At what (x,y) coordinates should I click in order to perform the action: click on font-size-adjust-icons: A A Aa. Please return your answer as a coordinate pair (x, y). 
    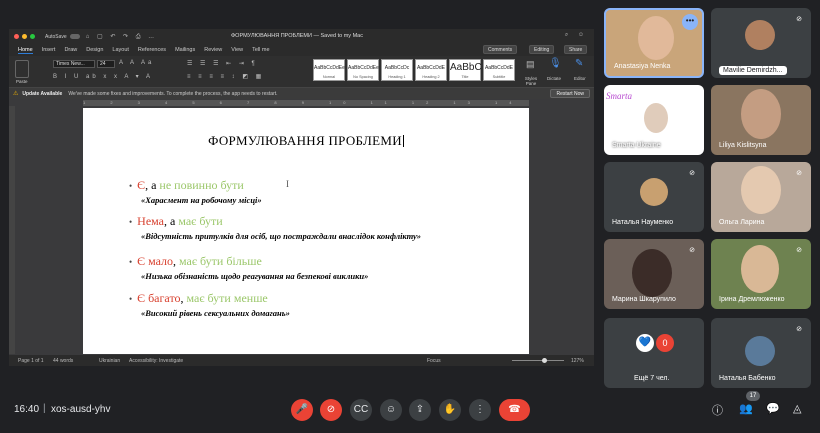
    Looking at the image, I should click on (136, 63).